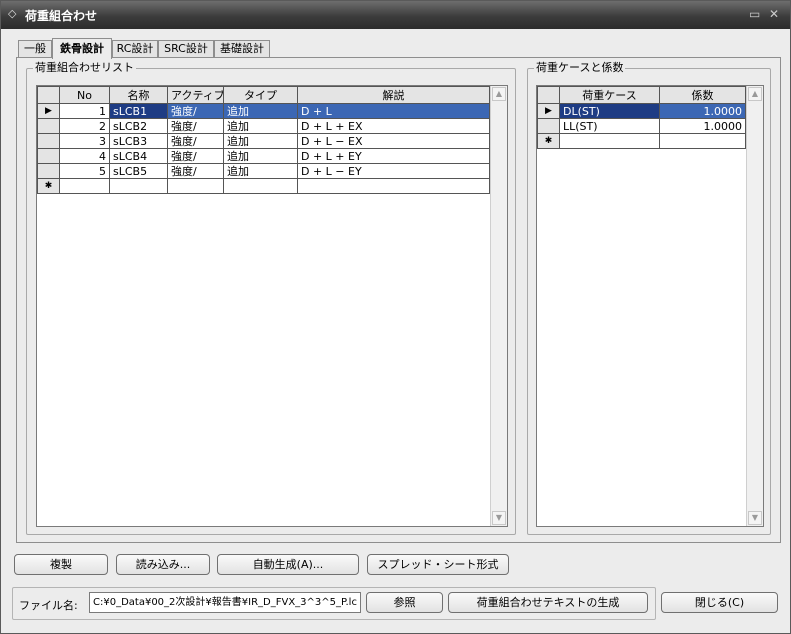 The height and width of the screenshot is (634, 791). What do you see at coordinates (393, 171) in the screenshot?
I see `cell-description: D + L − EY` at bounding box center [393, 171].